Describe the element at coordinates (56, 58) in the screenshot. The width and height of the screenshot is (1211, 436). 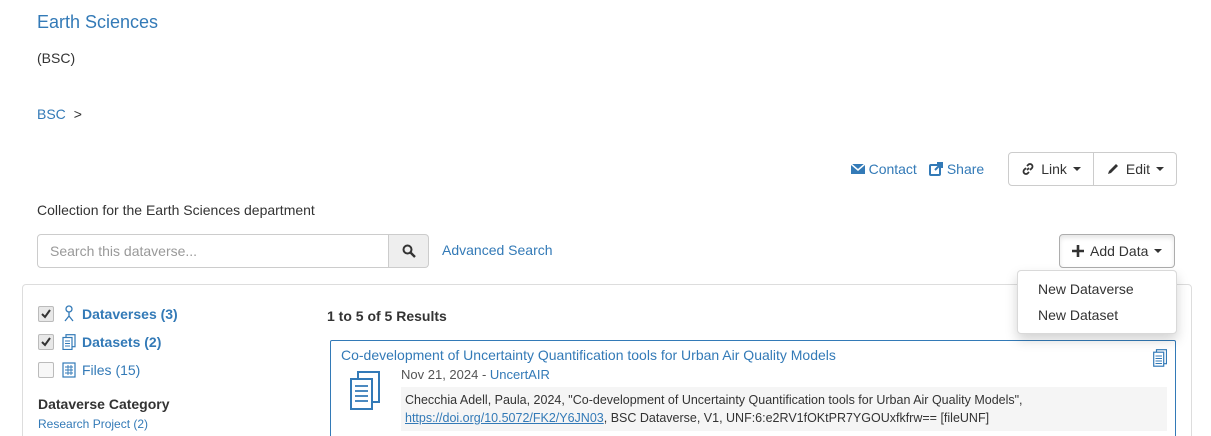
I see `dataverse-affiliation: (BSC)` at that location.